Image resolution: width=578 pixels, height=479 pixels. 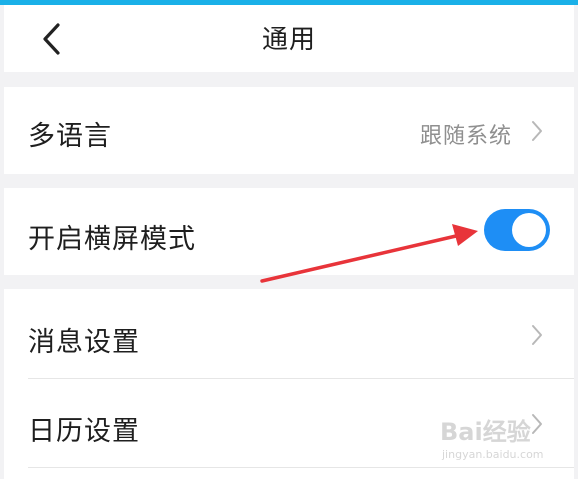 What do you see at coordinates (112, 239) in the screenshot?
I see `landscape-mode-label: 开启横屏模式` at bounding box center [112, 239].